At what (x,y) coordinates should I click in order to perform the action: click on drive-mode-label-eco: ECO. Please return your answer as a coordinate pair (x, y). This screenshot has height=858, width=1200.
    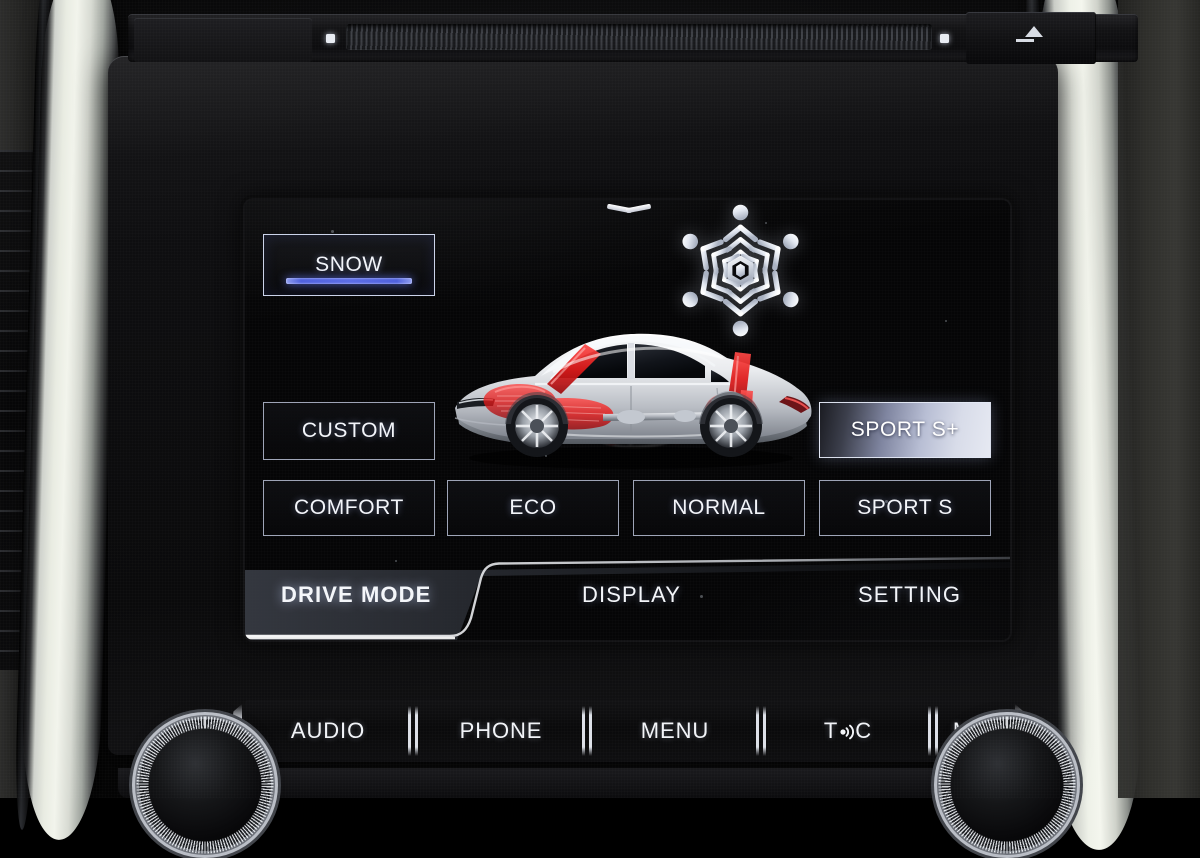
    Looking at the image, I should click on (533, 507).